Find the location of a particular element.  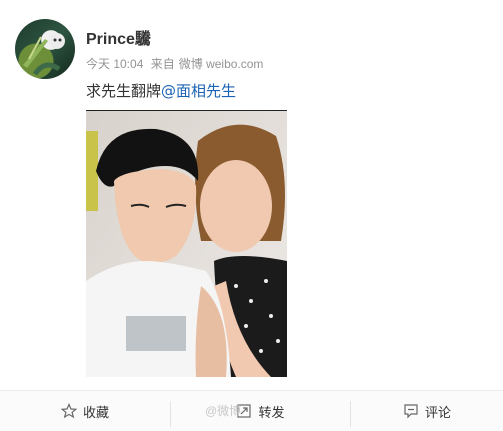

comment-icon is located at coordinates (411, 411).